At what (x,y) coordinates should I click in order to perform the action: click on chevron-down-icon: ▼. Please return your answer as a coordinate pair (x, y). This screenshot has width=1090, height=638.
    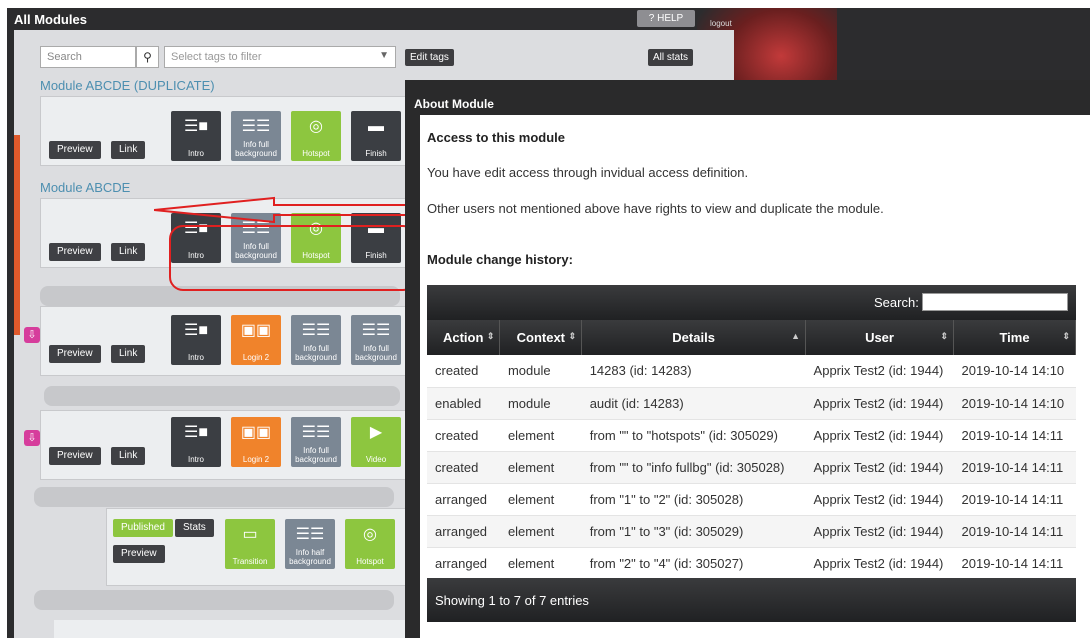
    Looking at the image, I should click on (384, 55).